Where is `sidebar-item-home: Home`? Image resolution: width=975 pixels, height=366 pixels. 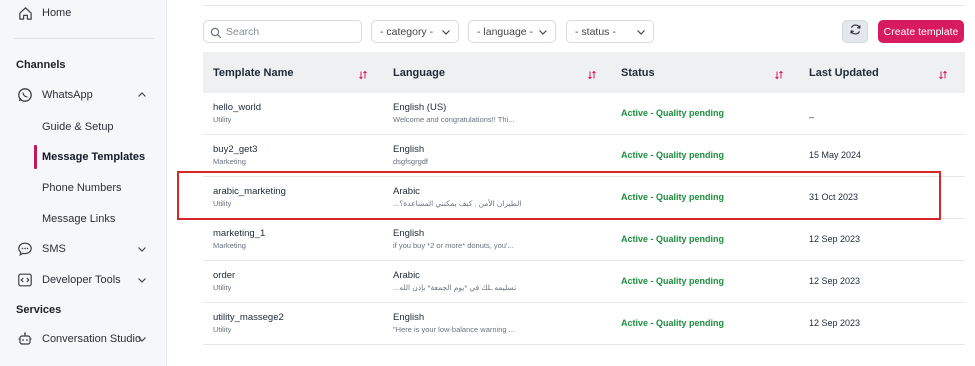
sidebar-item-home: Home is located at coordinates (83, 13).